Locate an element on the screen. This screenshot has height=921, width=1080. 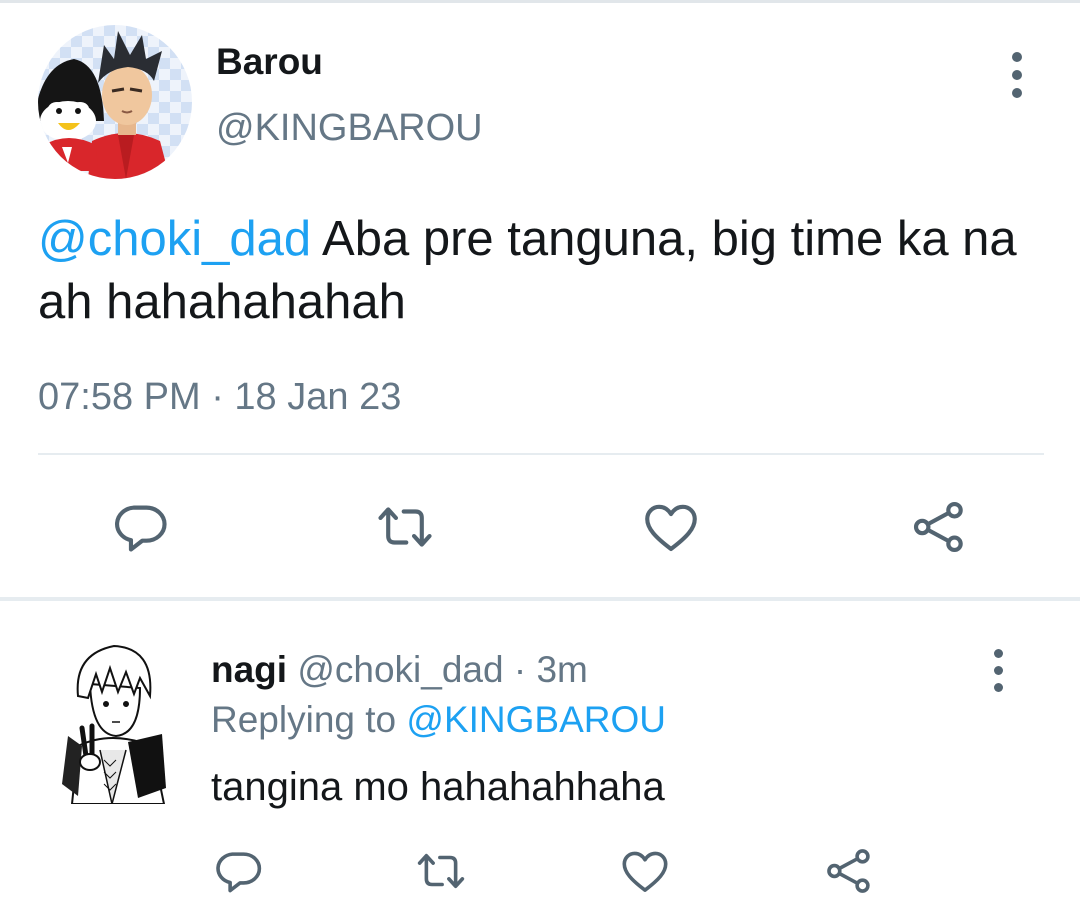
profile-avatar-barou-icon is located at coordinates (115, 102).